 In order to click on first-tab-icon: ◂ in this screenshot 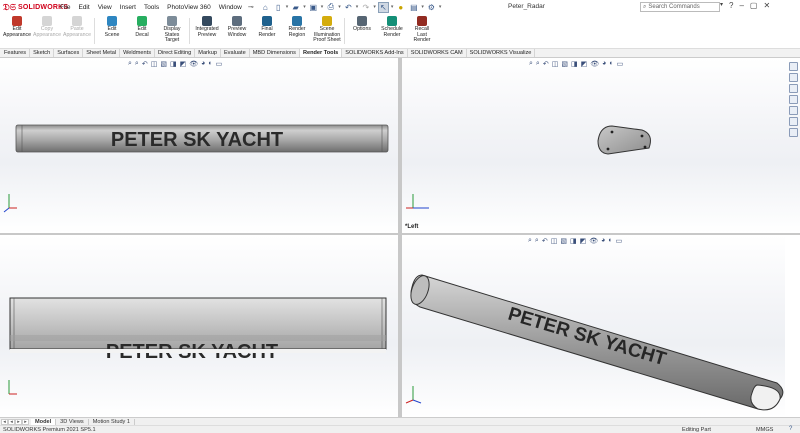, I will do `click(4, 421)`.